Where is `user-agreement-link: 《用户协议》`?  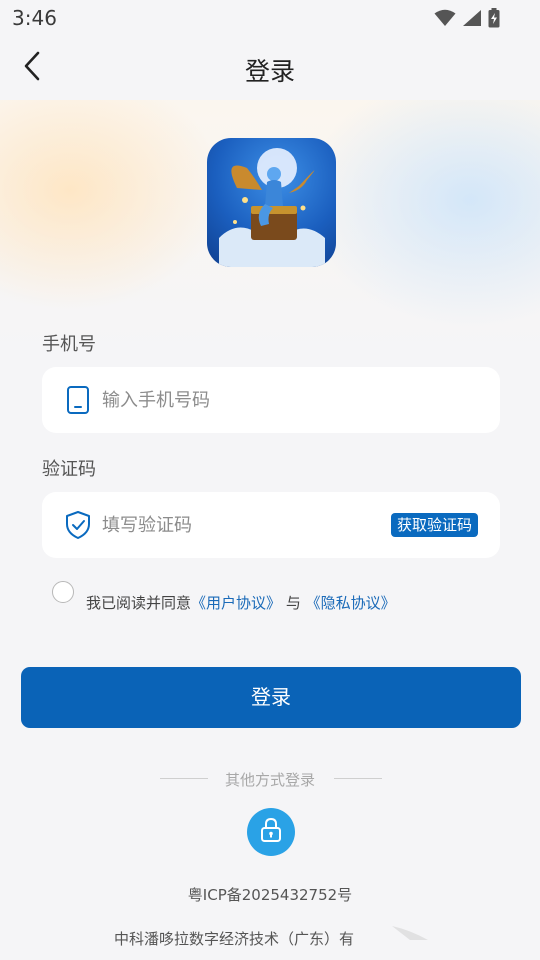 user-agreement-link: 《用户协议》 is located at coordinates (236, 603).